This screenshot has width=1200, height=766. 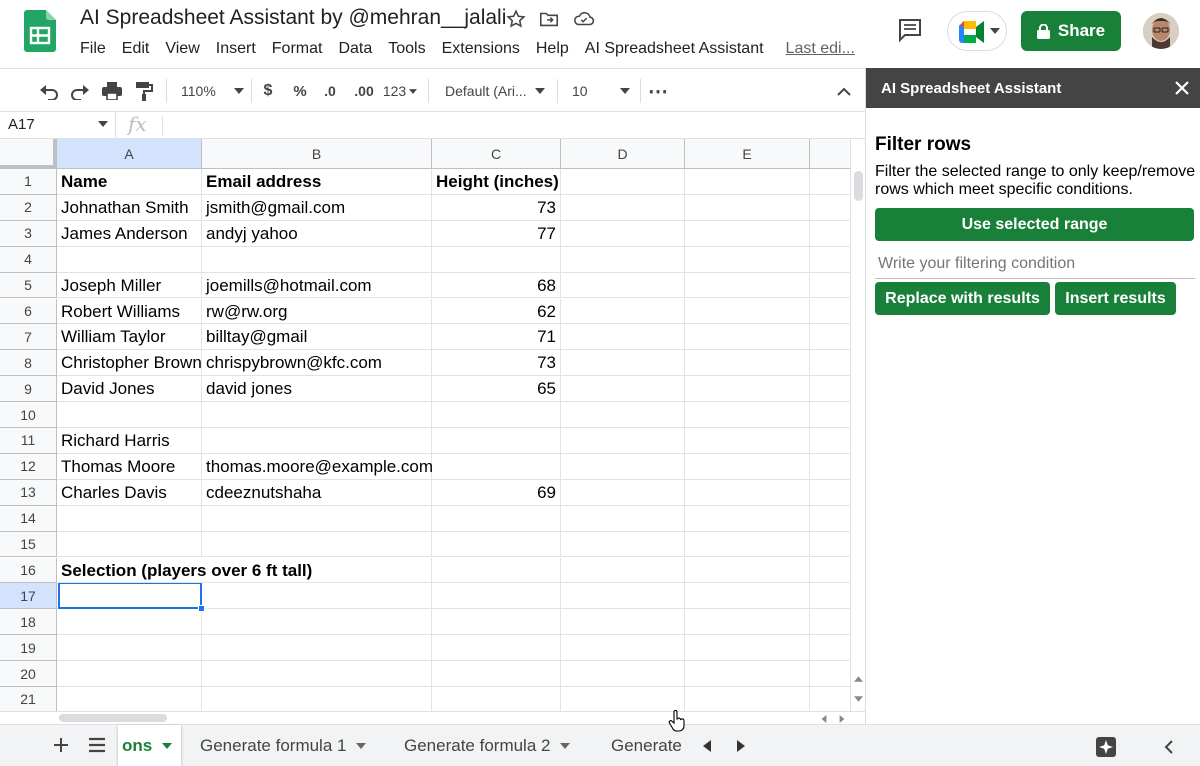 What do you see at coordinates (113, 718) in the screenshot?
I see `horizontal-scroll-thumb` at bounding box center [113, 718].